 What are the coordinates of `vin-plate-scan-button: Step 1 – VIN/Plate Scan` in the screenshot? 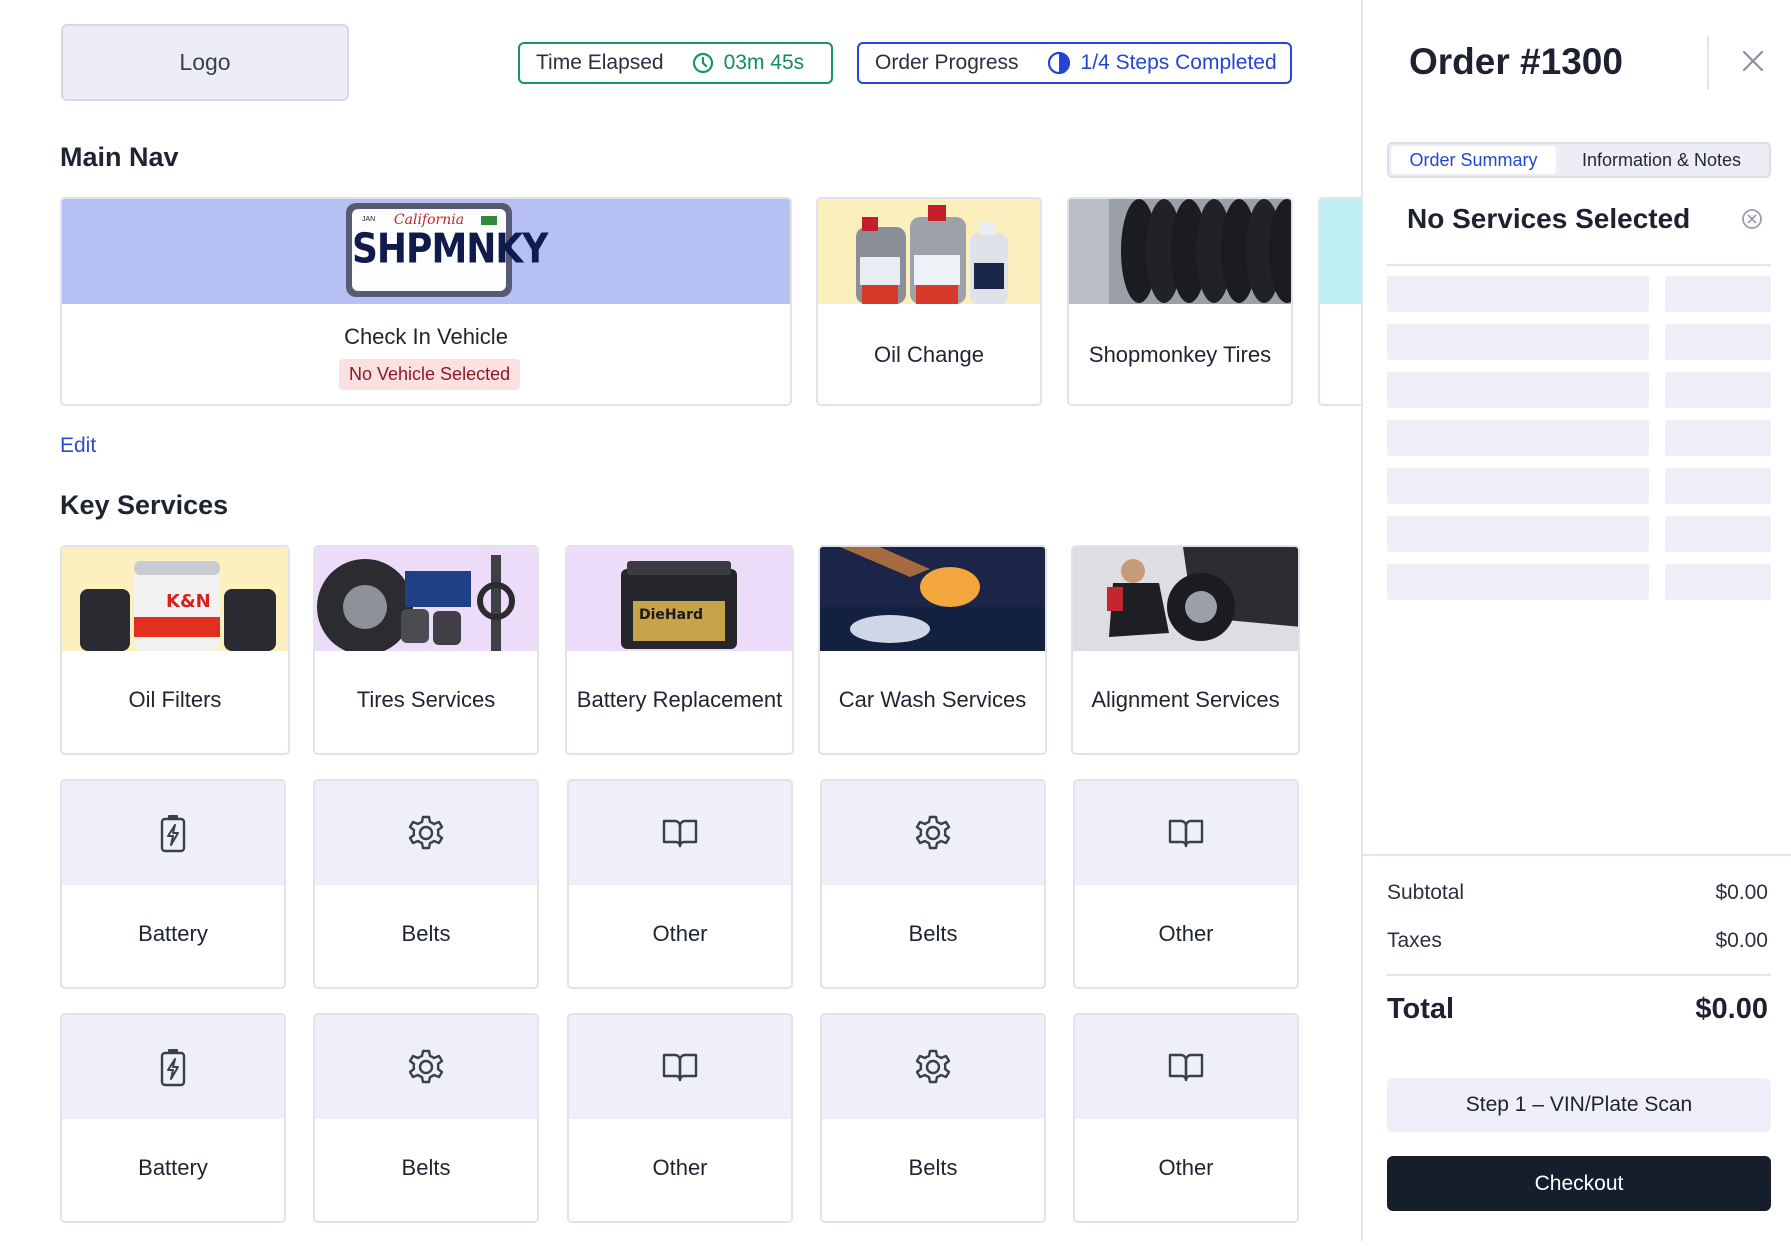 It's located at (1579, 1105).